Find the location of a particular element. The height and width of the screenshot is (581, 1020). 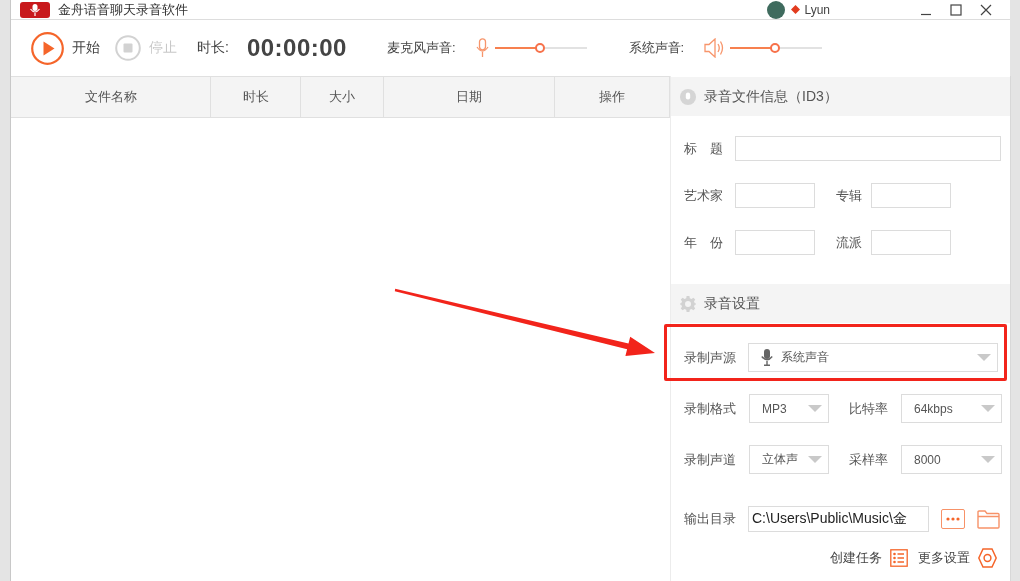

section-title: 录音设置 is located at coordinates (732, 303).